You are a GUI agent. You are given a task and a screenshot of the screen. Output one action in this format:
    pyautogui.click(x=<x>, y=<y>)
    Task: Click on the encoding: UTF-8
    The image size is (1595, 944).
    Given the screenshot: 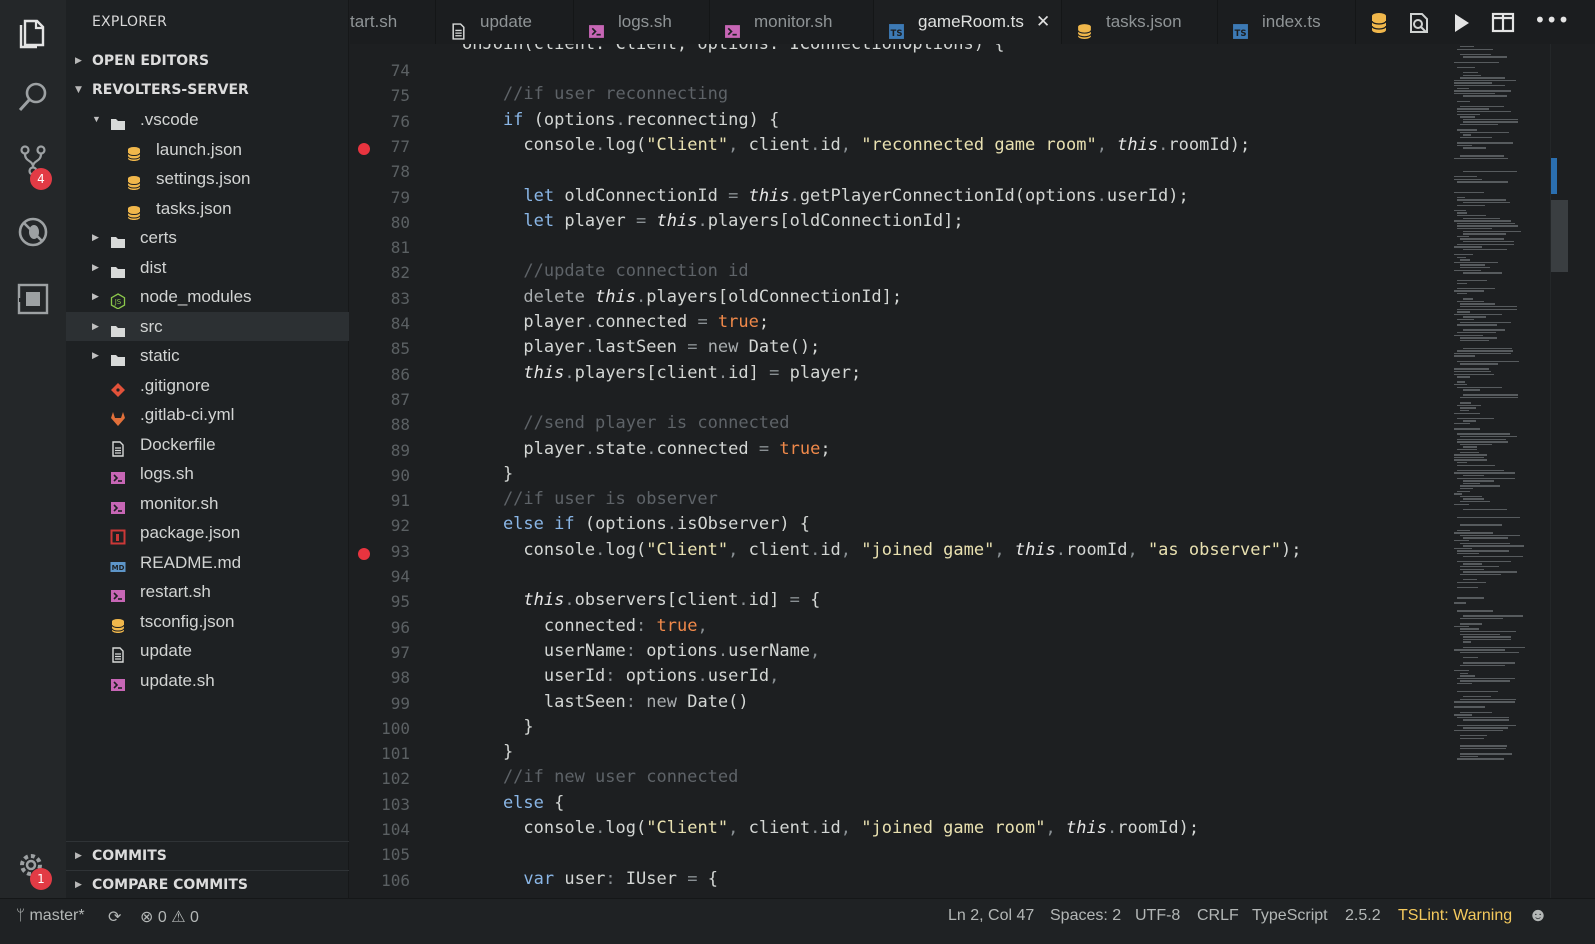 What is the action you would take?
    pyautogui.click(x=1157, y=916)
    